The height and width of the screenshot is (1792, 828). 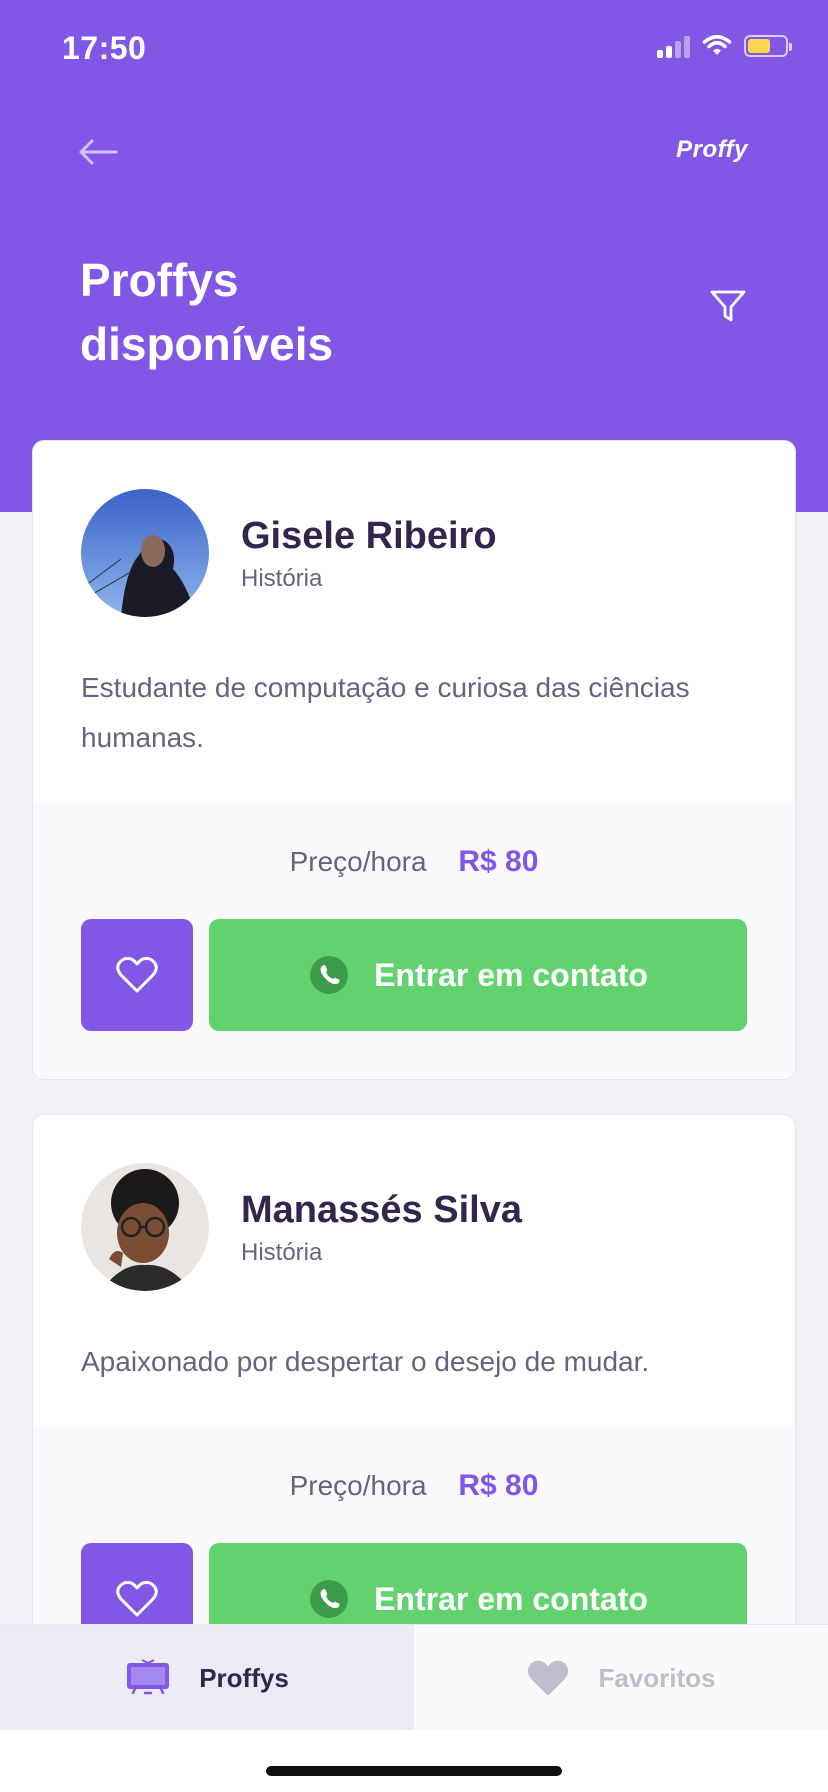 What do you see at coordinates (414, 1771) in the screenshot?
I see `home-indicator` at bounding box center [414, 1771].